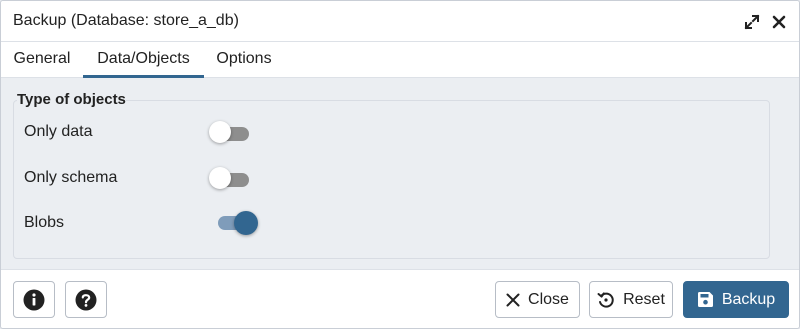  What do you see at coordinates (513, 299) in the screenshot?
I see `close-x-icon` at bounding box center [513, 299].